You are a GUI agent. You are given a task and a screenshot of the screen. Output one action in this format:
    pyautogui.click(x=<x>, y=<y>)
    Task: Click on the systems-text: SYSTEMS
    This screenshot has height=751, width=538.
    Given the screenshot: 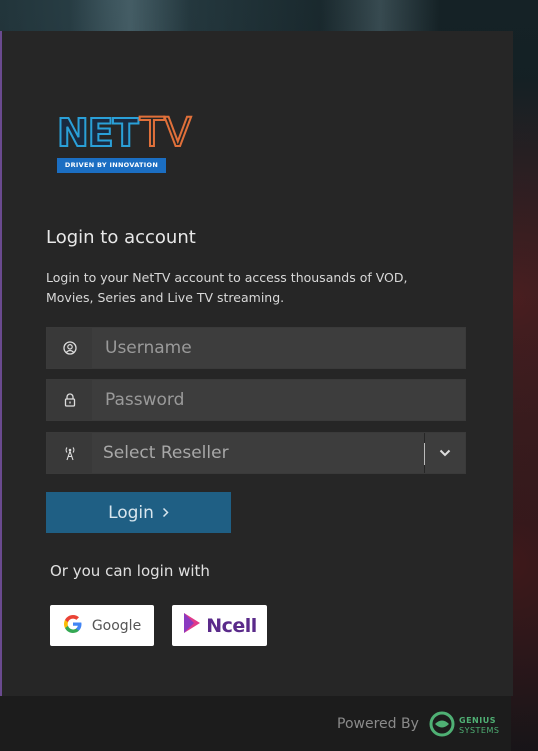 What is the action you would take?
    pyautogui.click(x=479, y=730)
    